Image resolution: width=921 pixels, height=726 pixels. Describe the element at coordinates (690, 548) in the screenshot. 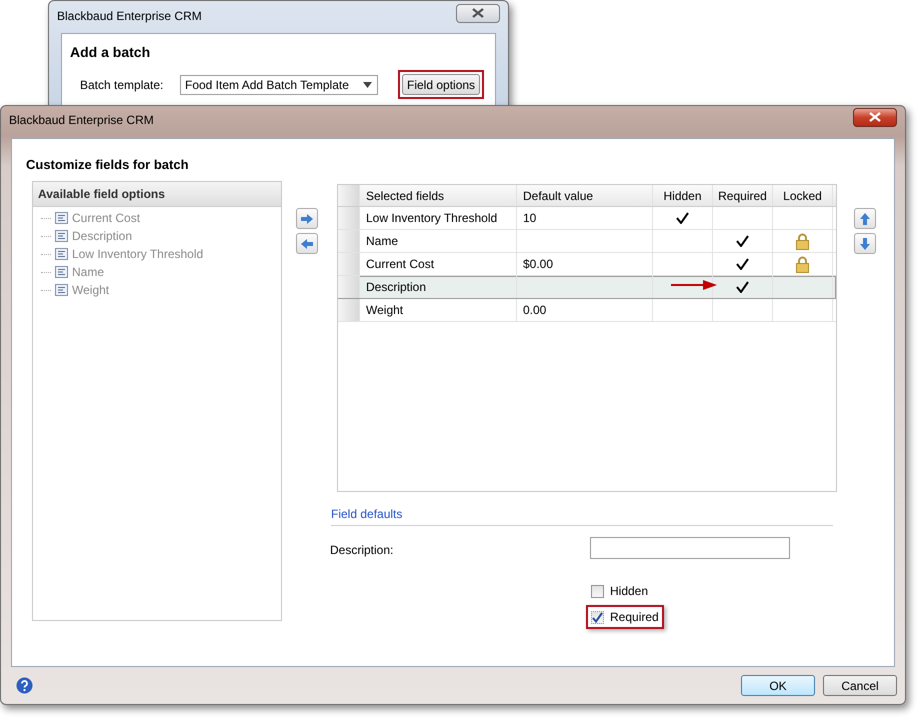

I see `description-field` at that location.